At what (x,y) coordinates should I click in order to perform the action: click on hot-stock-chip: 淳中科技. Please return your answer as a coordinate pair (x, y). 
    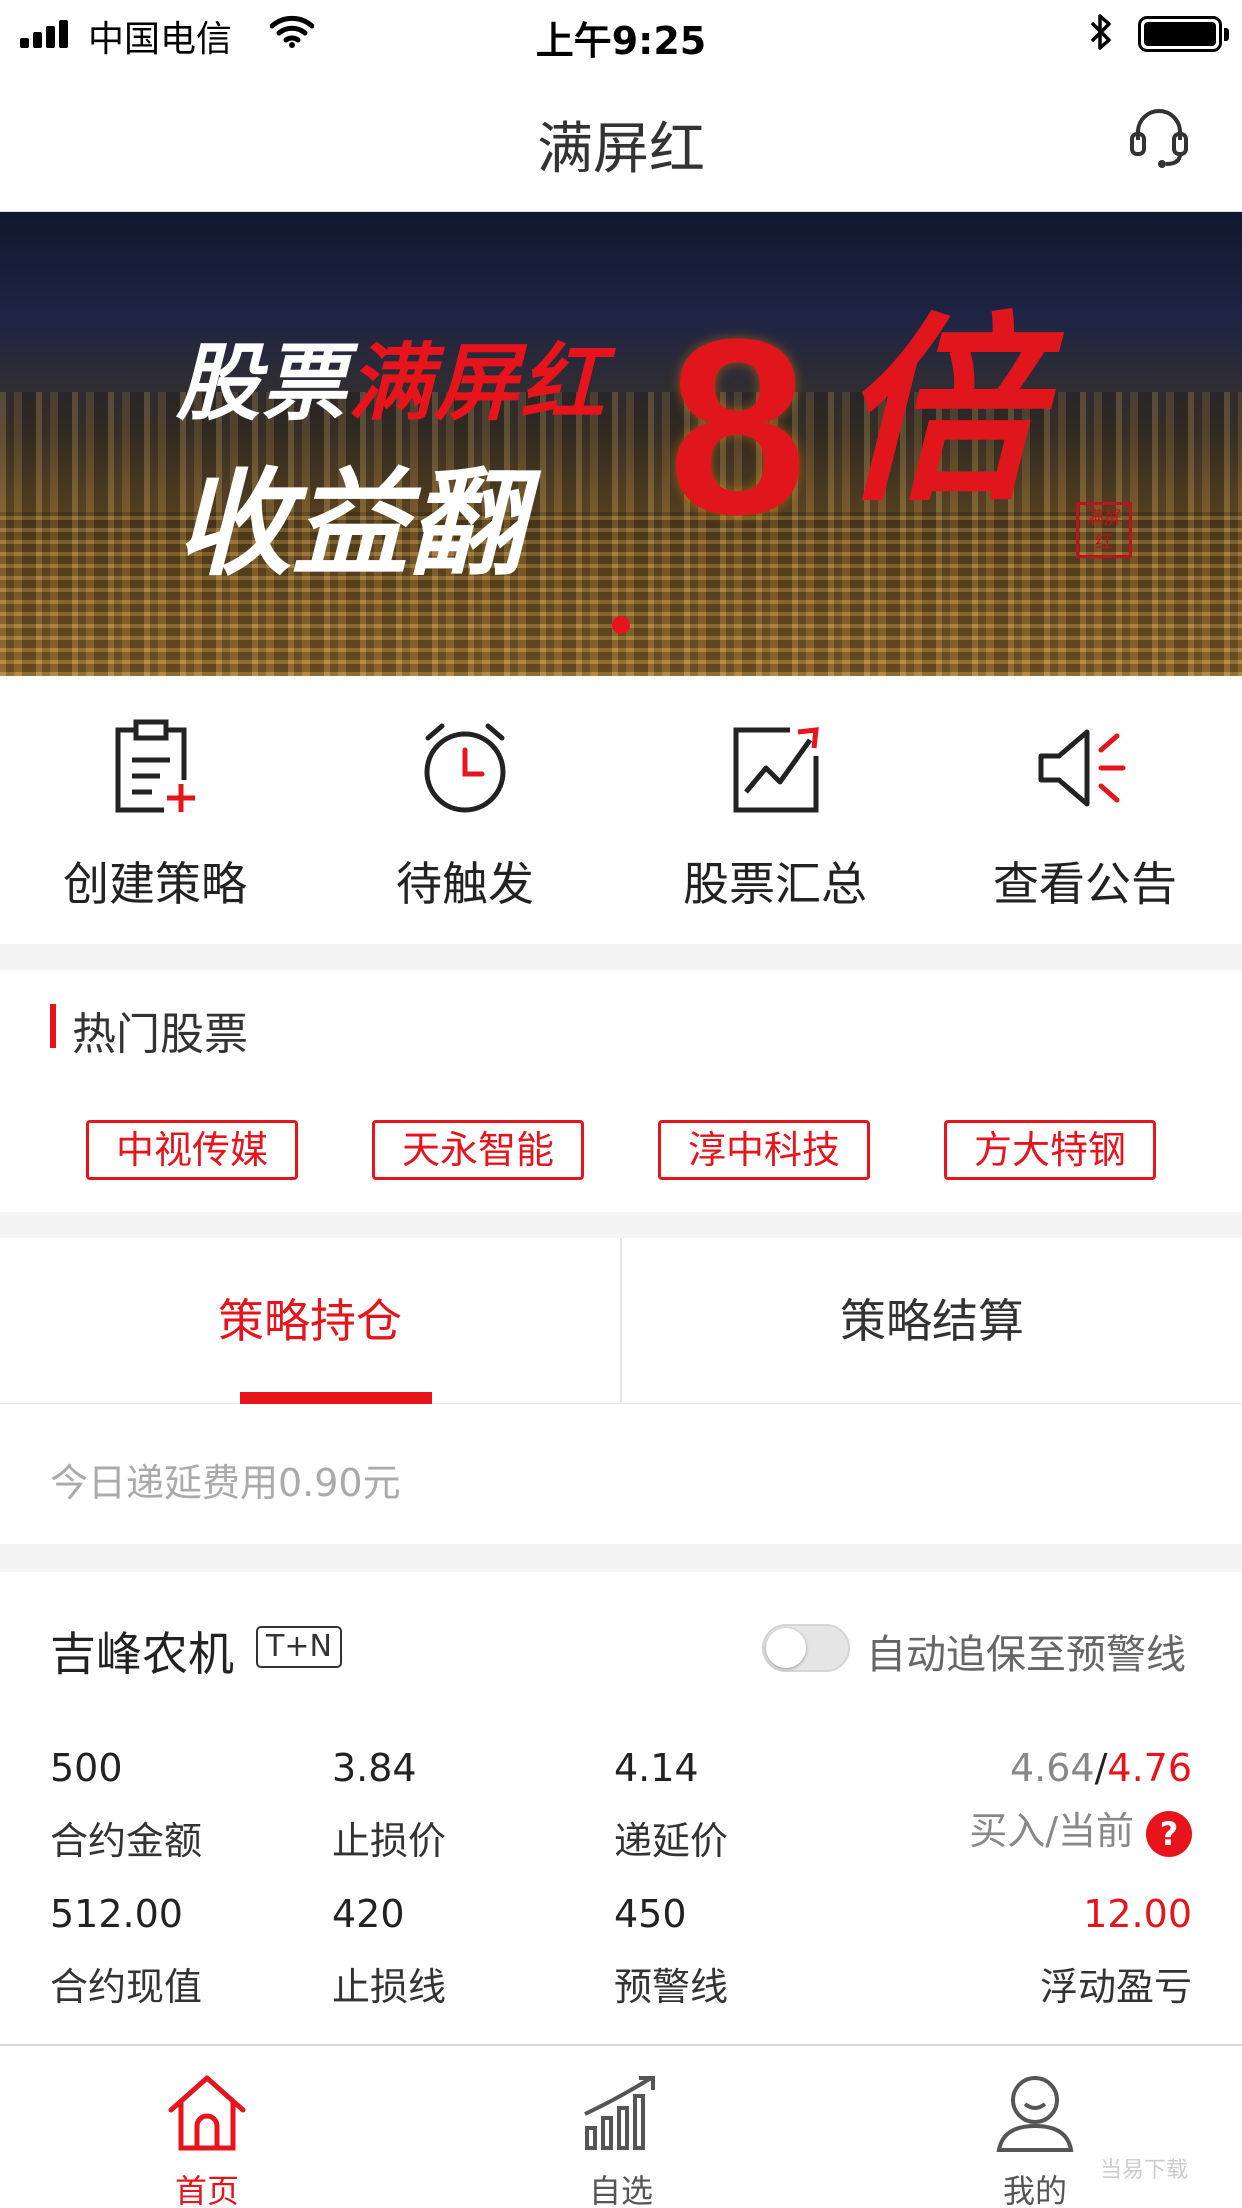
    Looking at the image, I should click on (764, 1150).